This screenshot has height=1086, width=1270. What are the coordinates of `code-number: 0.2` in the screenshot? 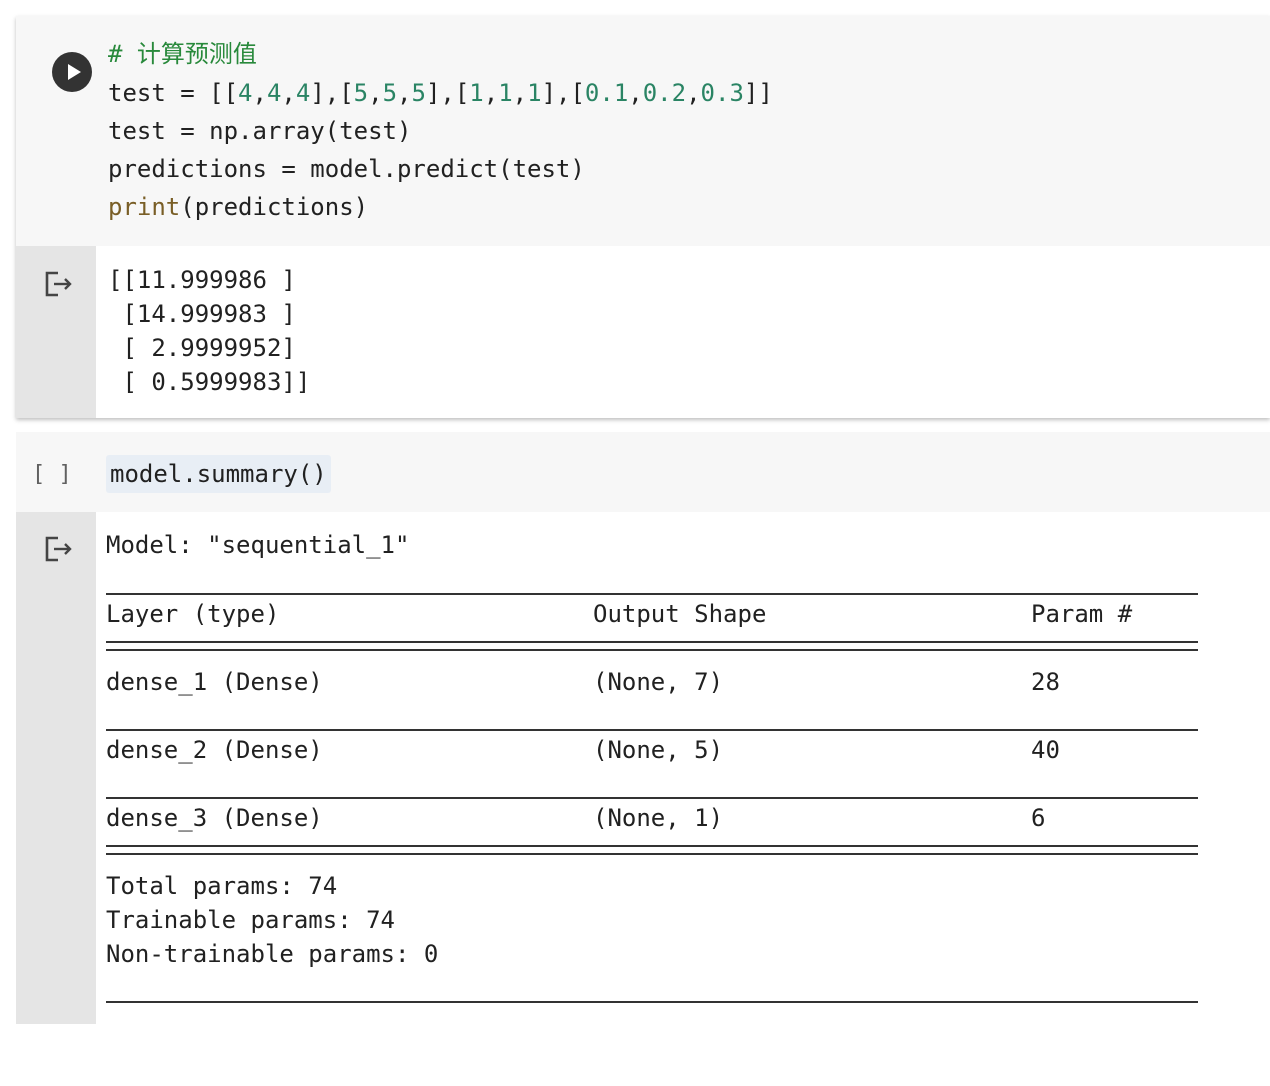 It's located at (664, 93).